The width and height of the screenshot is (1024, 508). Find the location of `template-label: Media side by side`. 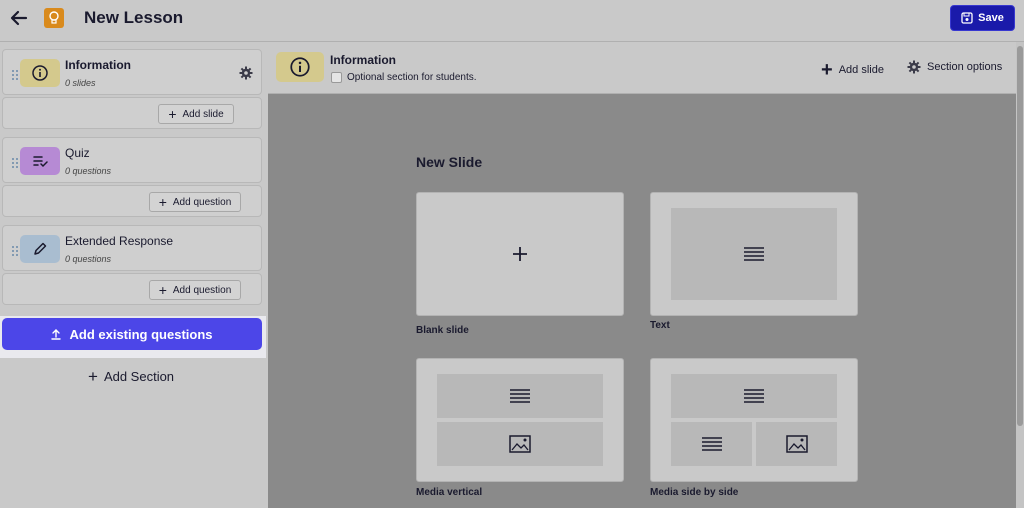

template-label: Media side by side is located at coordinates (694, 492).